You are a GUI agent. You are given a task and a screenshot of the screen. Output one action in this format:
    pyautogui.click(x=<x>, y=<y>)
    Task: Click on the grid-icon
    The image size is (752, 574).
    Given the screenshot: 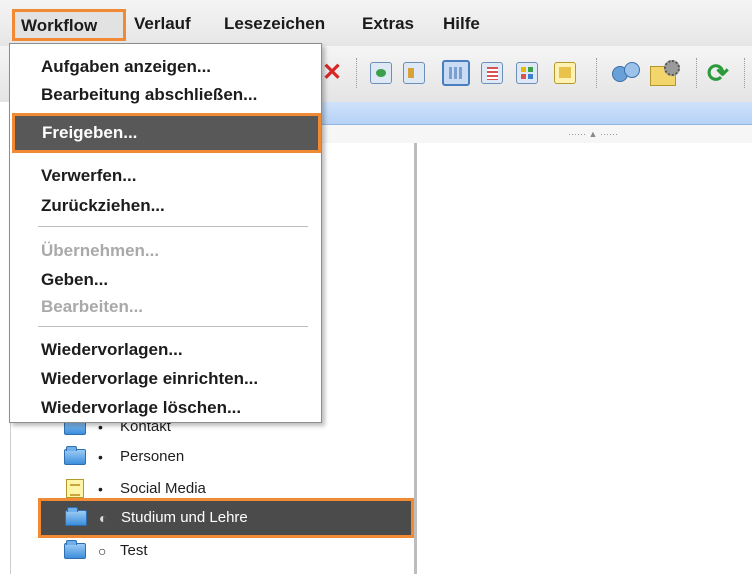 What is the action you would take?
    pyautogui.click(x=456, y=73)
    